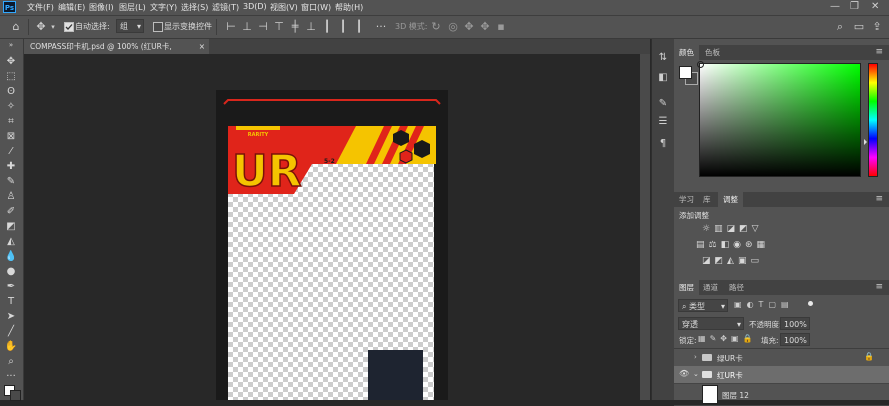  I want to click on hue-saturation-icon: ▤, so click(702, 245).